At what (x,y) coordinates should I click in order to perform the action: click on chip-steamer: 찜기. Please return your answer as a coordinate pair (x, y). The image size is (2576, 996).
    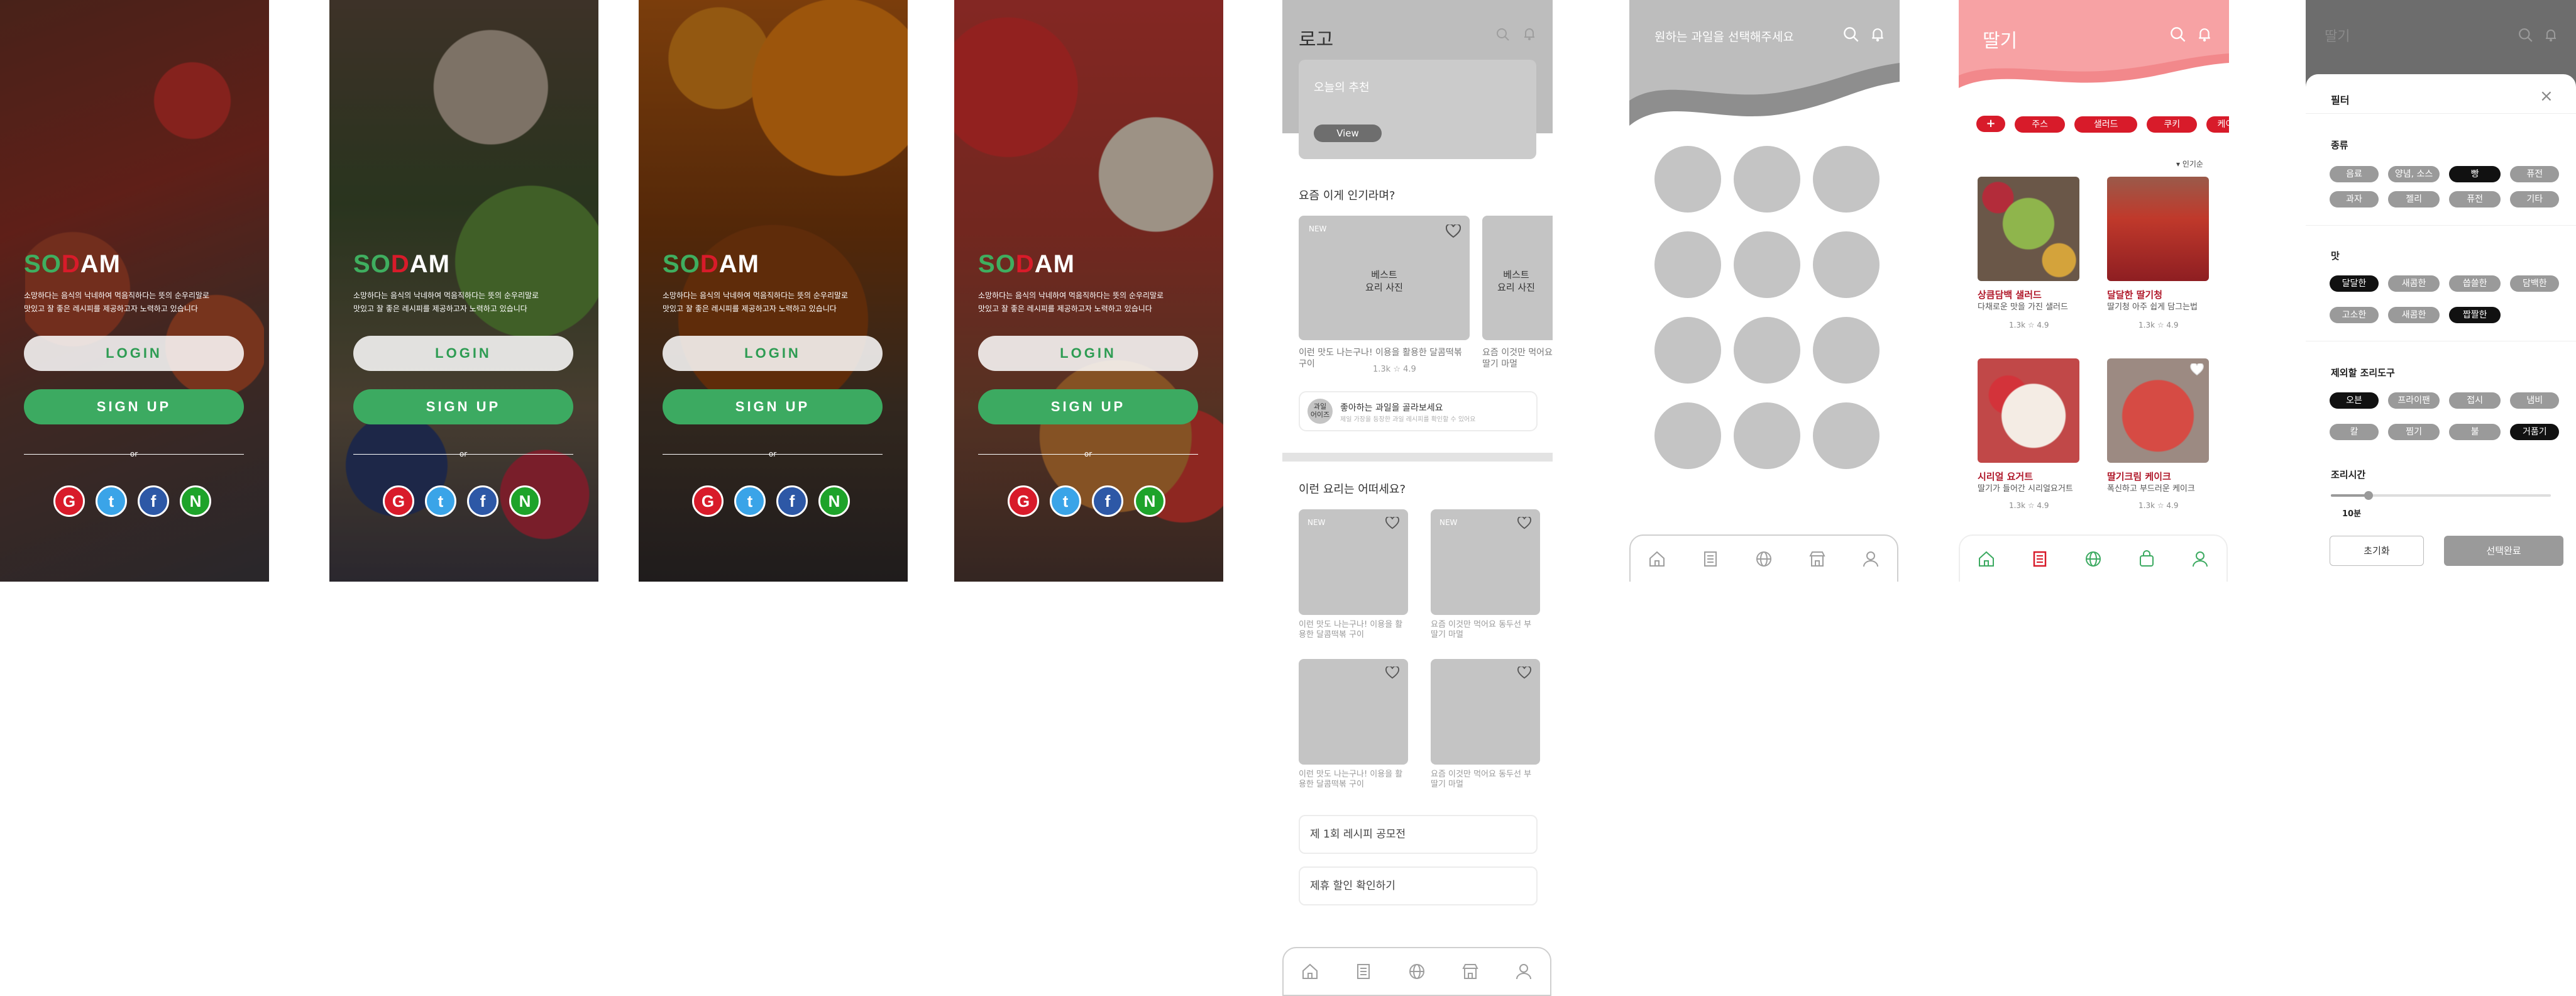
    Looking at the image, I should click on (2414, 432).